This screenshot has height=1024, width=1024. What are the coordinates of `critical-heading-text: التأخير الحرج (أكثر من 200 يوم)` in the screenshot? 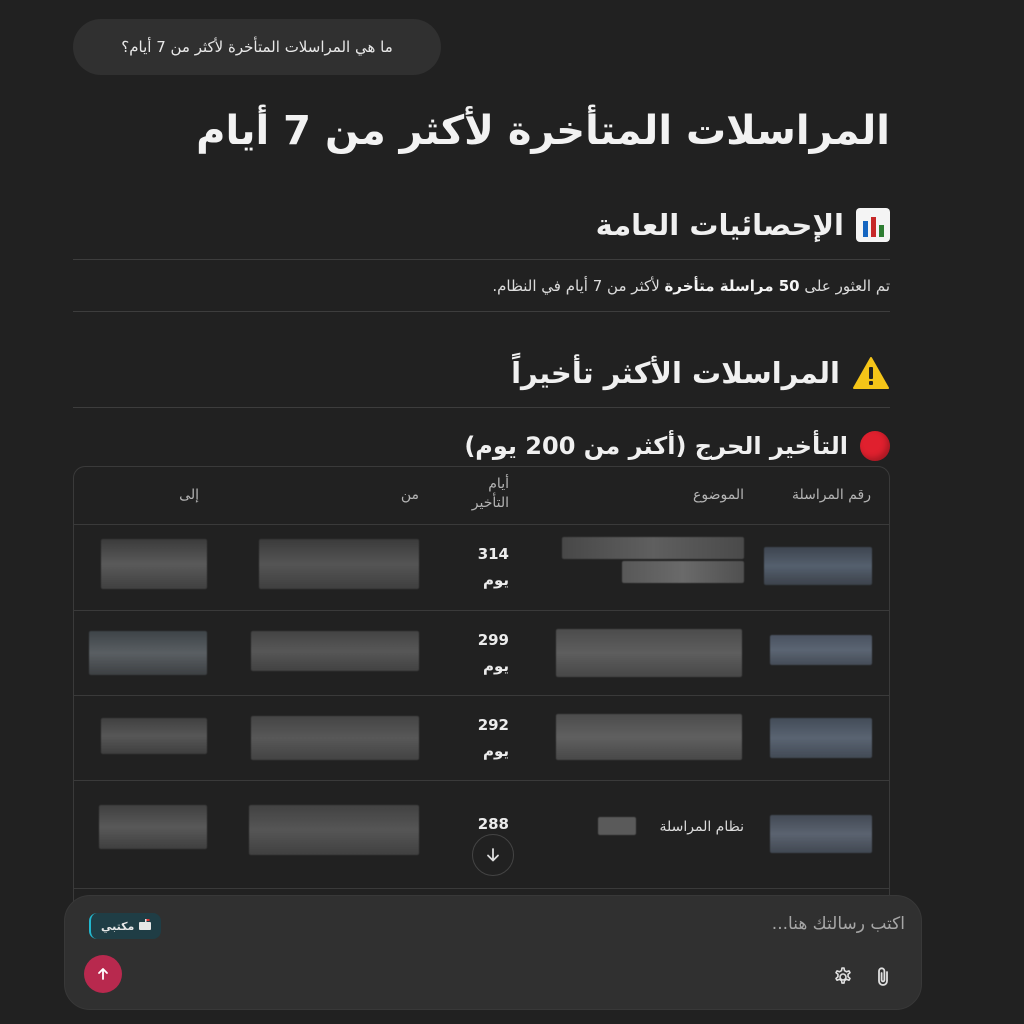 It's located at (656, 446).